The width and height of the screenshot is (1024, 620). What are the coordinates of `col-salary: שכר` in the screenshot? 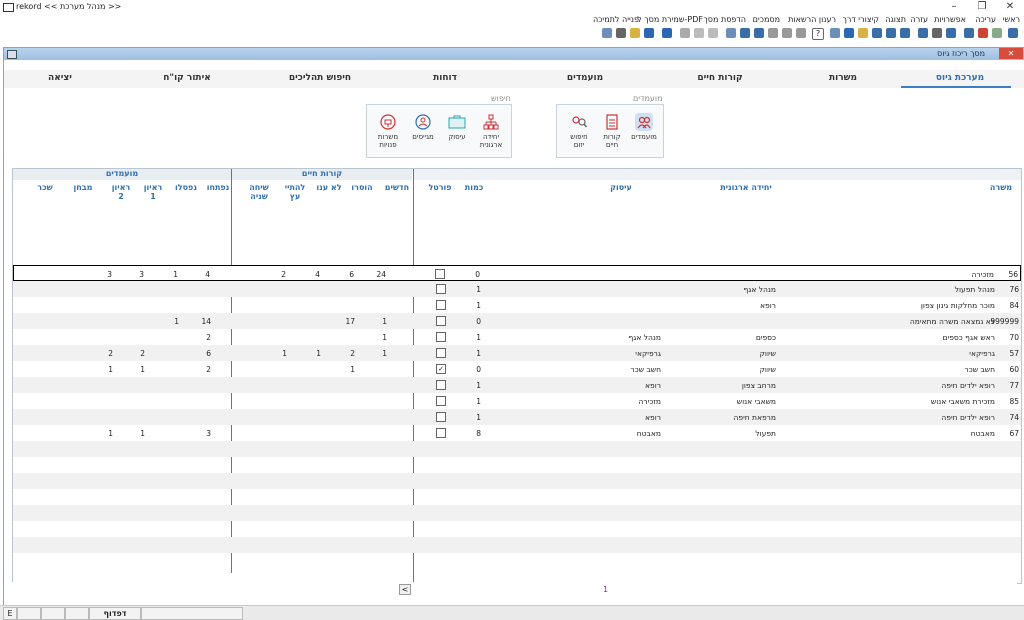 It's located at (45, 187).